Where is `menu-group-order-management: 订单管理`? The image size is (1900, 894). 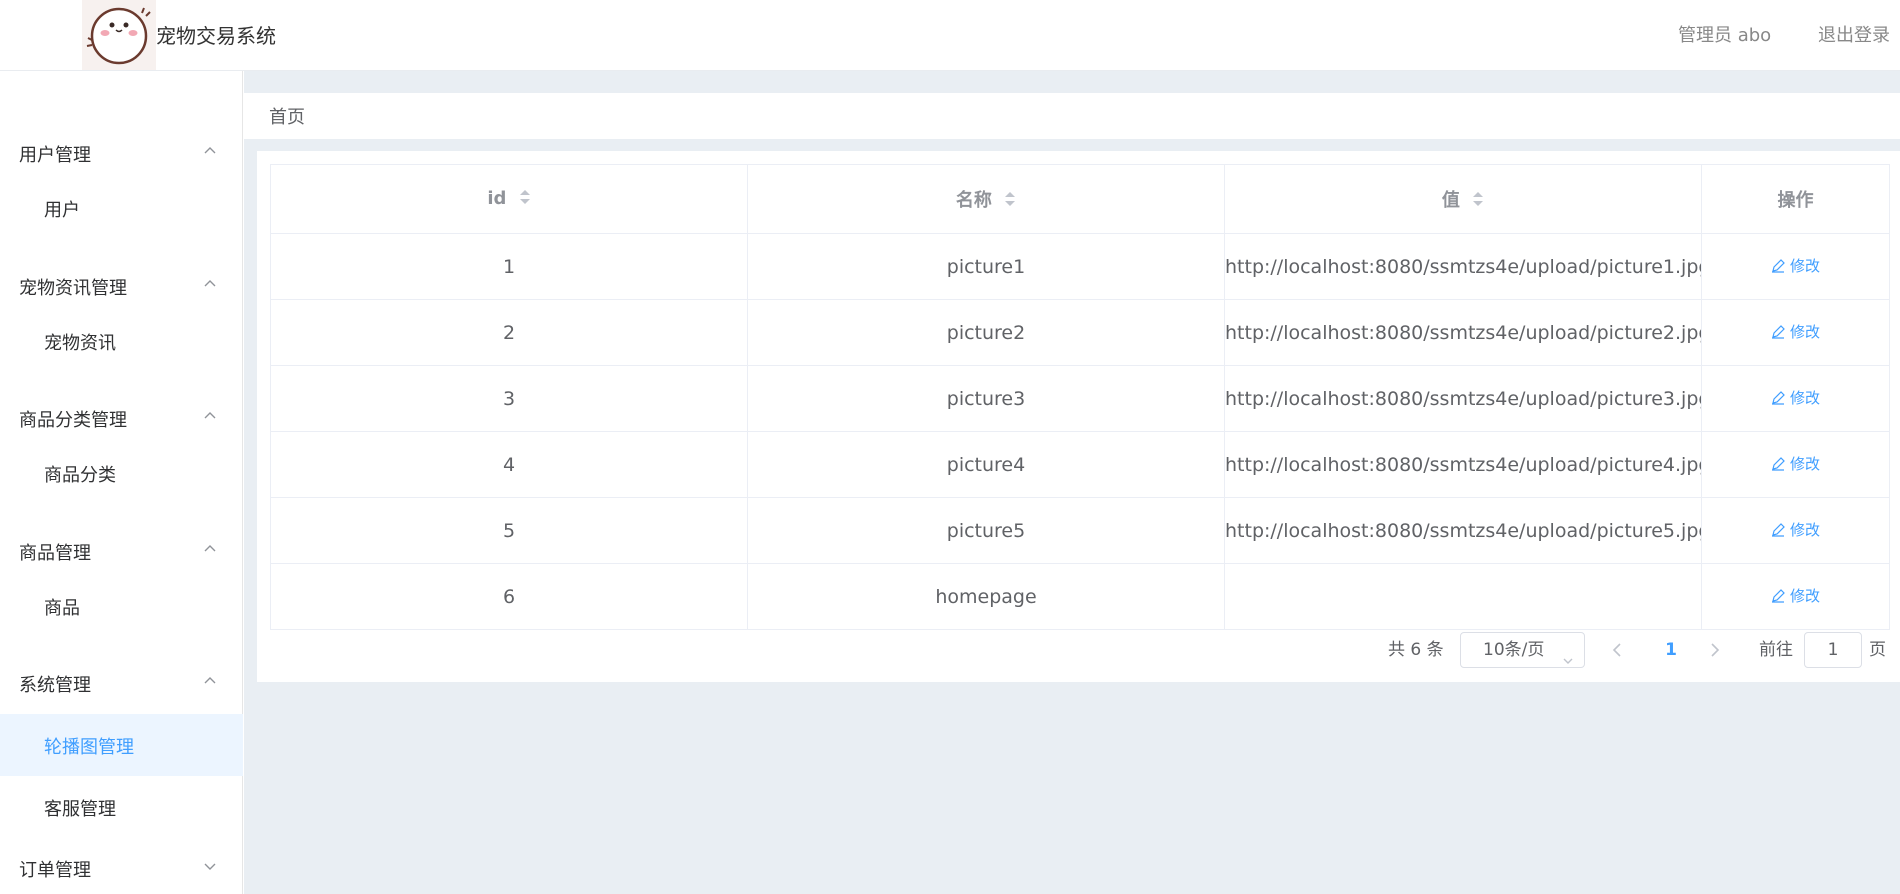
menu-group-order-management: 订单管理 is located at coordinates (121, 868).